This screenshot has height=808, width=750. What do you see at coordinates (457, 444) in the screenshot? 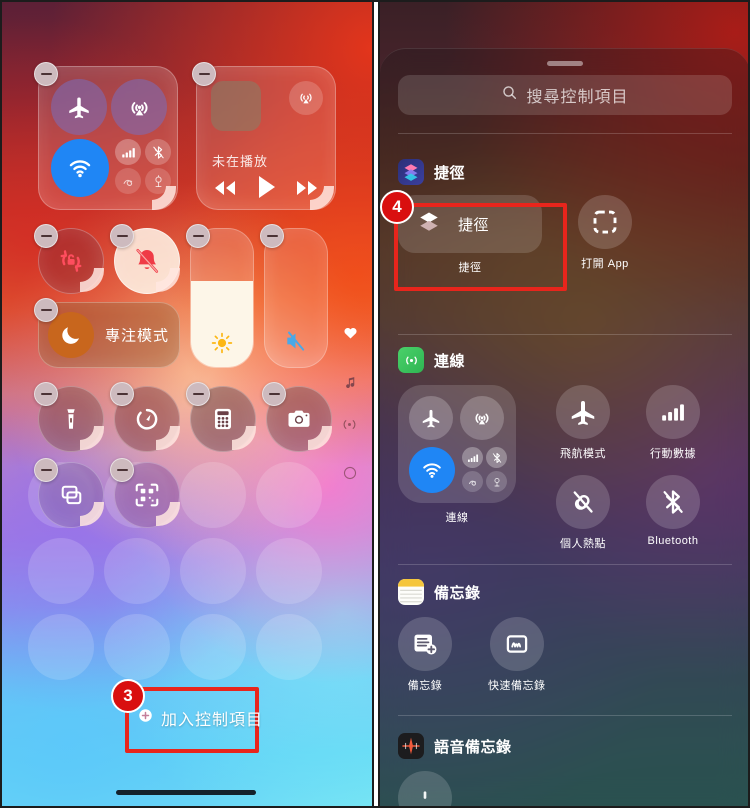
I see `connectivity-cluster-icon` at bounding box center [457, 444].